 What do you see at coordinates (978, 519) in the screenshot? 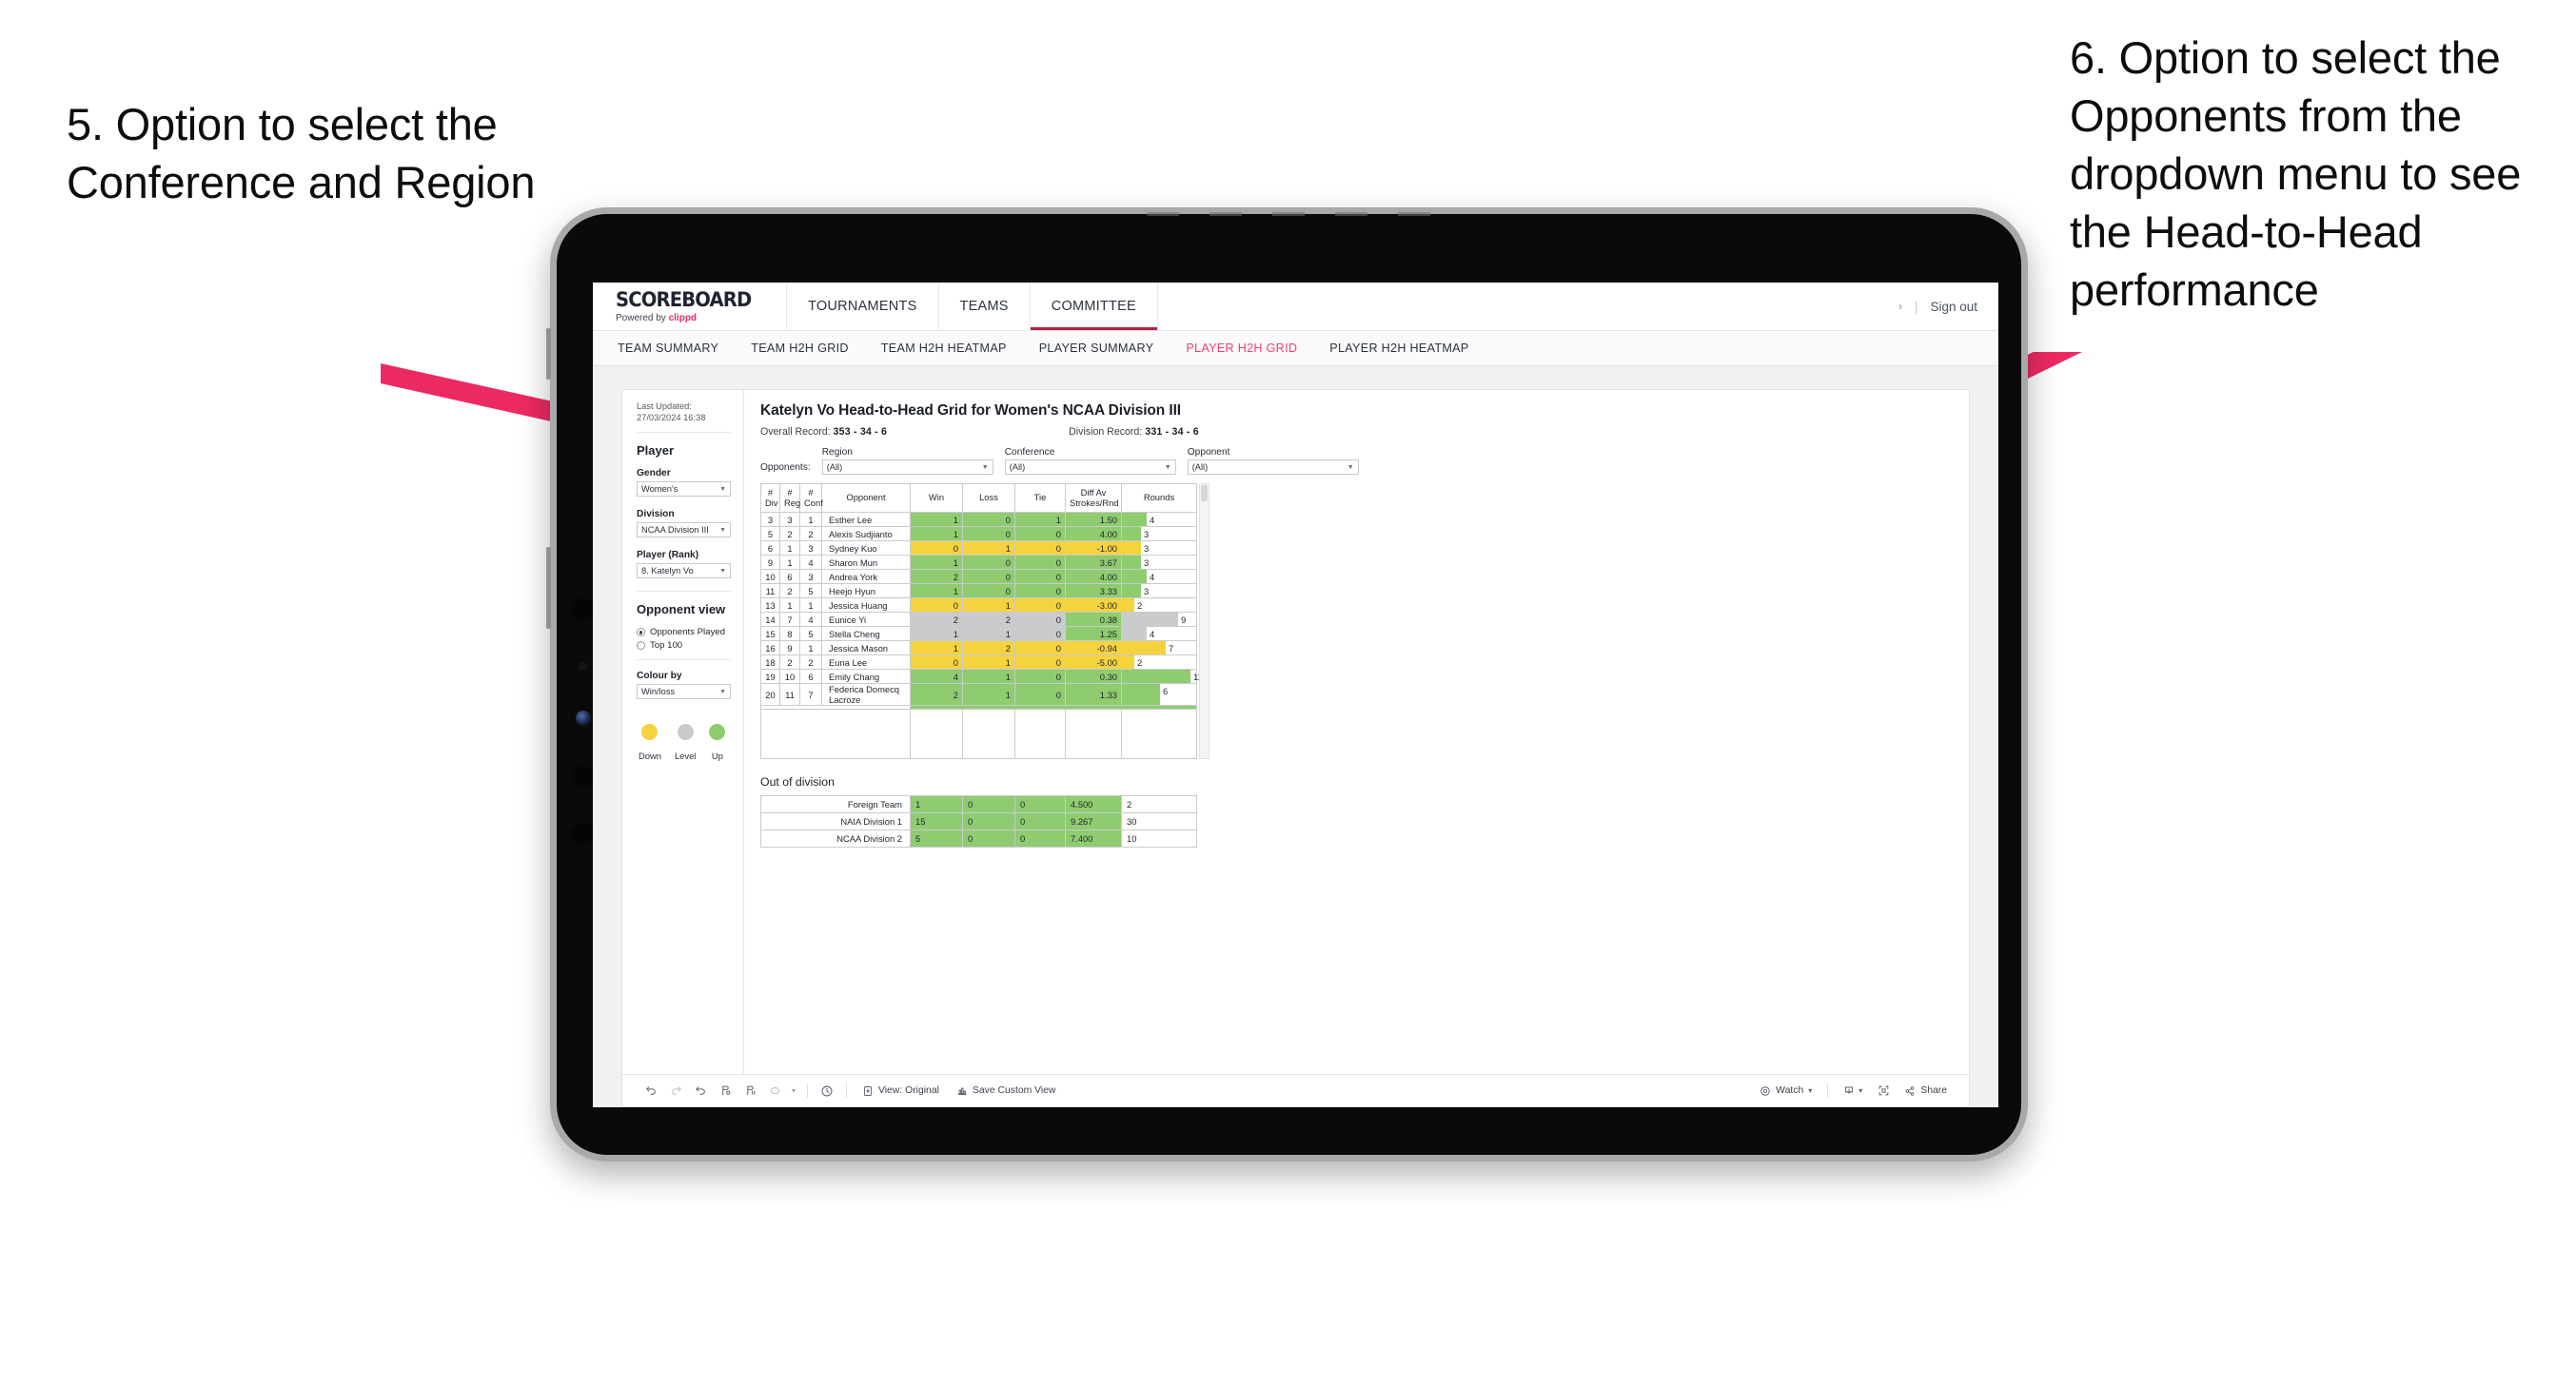
I see `table-row: 3 3 1 Esther Lee 1 0 1 1.50 4` at bounding box center [978, 519].